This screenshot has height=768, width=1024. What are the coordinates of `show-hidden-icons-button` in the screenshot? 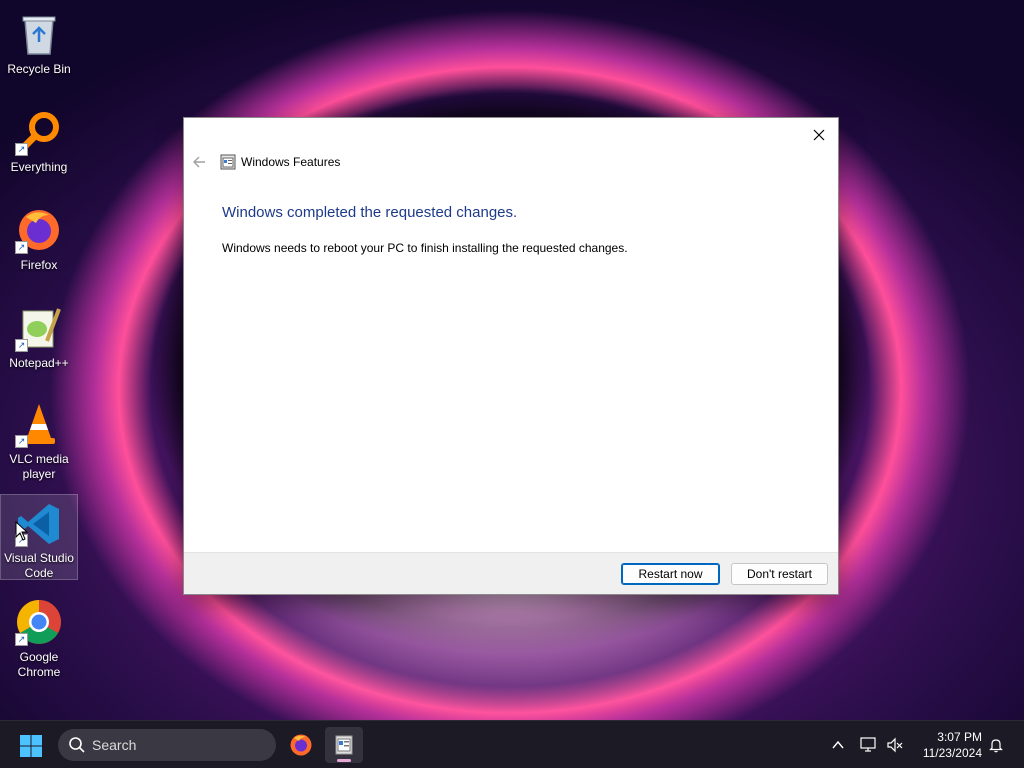 It's located at (838, 745).